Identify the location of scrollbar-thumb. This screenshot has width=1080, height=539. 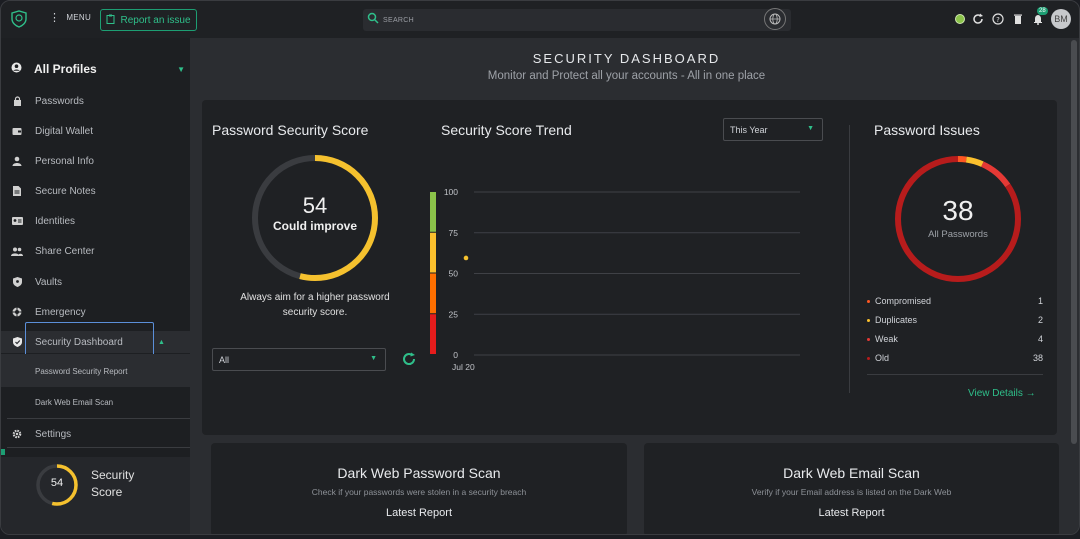
(1074, 242).